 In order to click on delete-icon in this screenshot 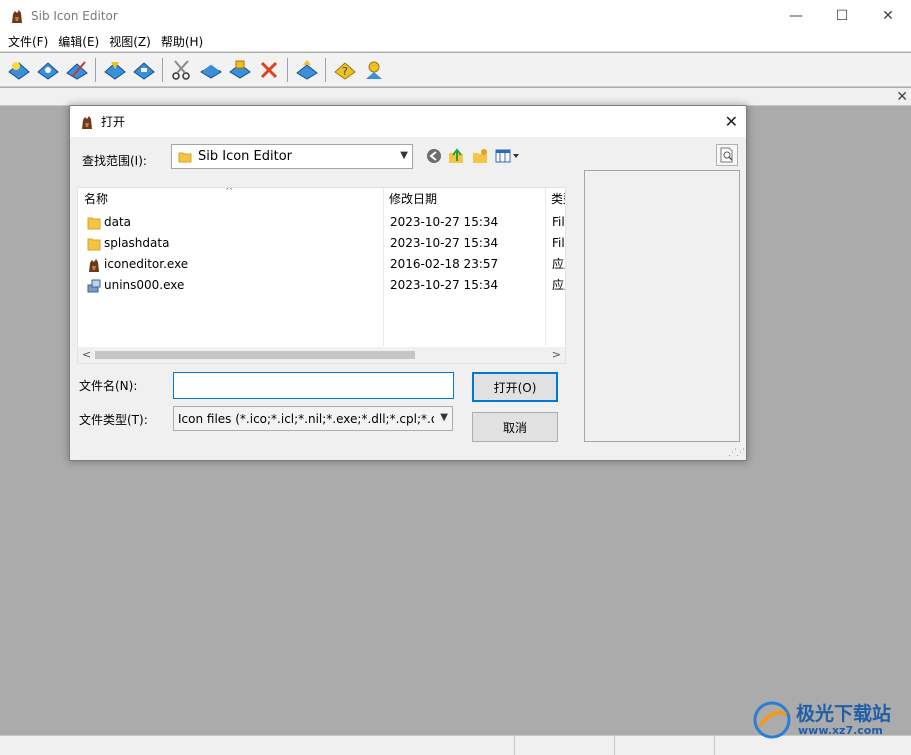, I will do `click(268, 69)`.